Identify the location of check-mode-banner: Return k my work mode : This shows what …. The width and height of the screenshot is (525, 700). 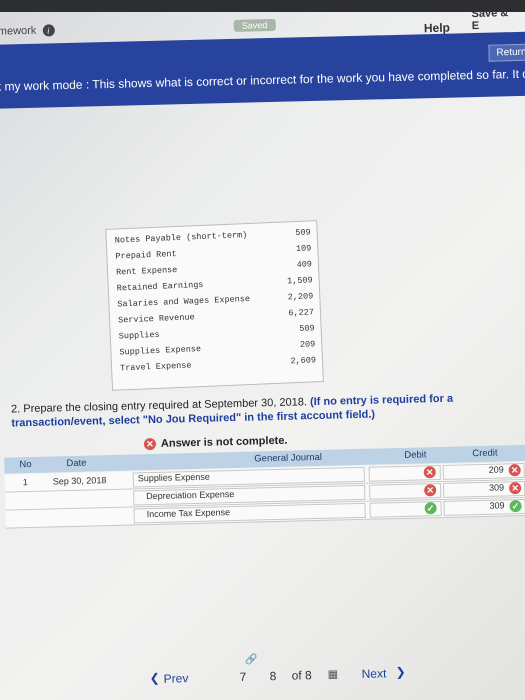
(262, 70).